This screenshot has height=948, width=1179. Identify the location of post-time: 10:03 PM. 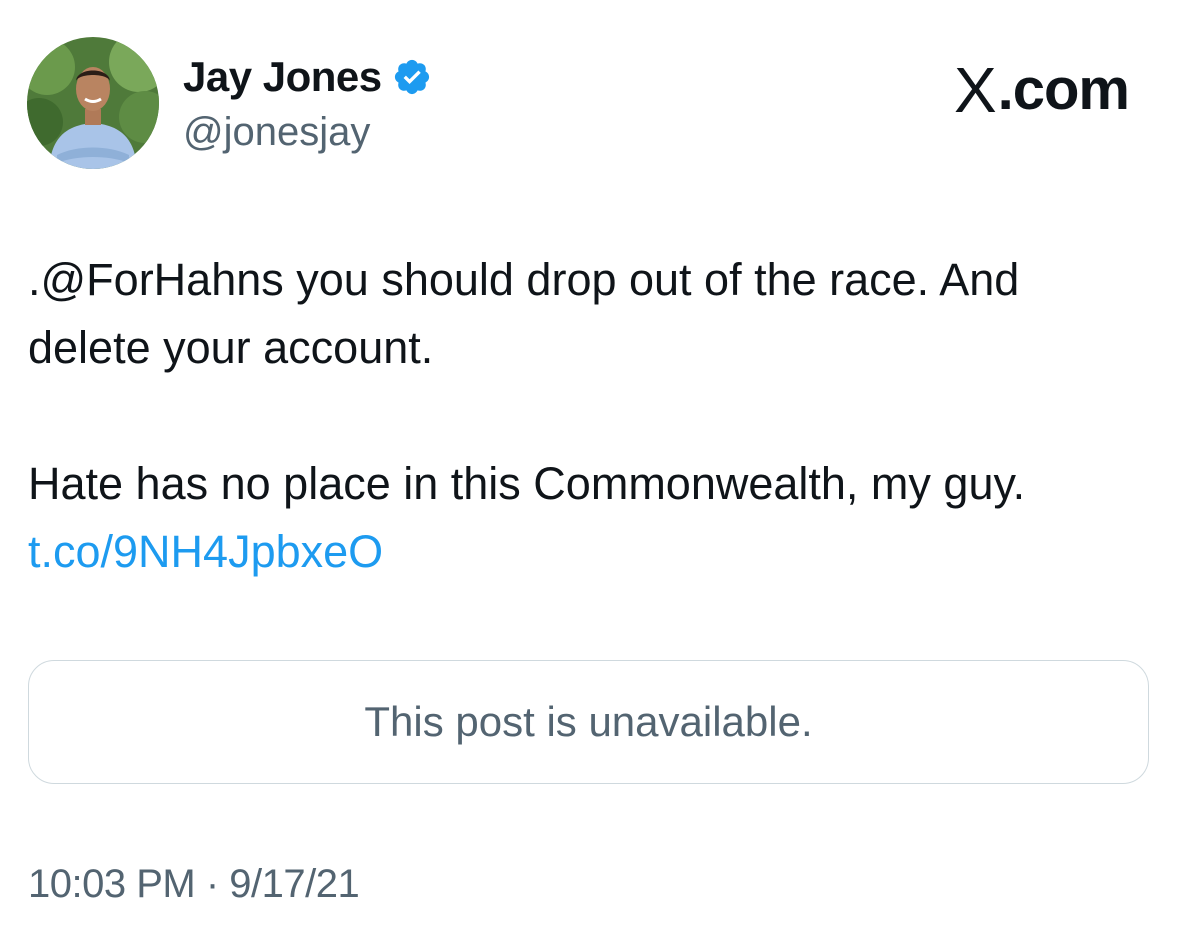
(112, 884).